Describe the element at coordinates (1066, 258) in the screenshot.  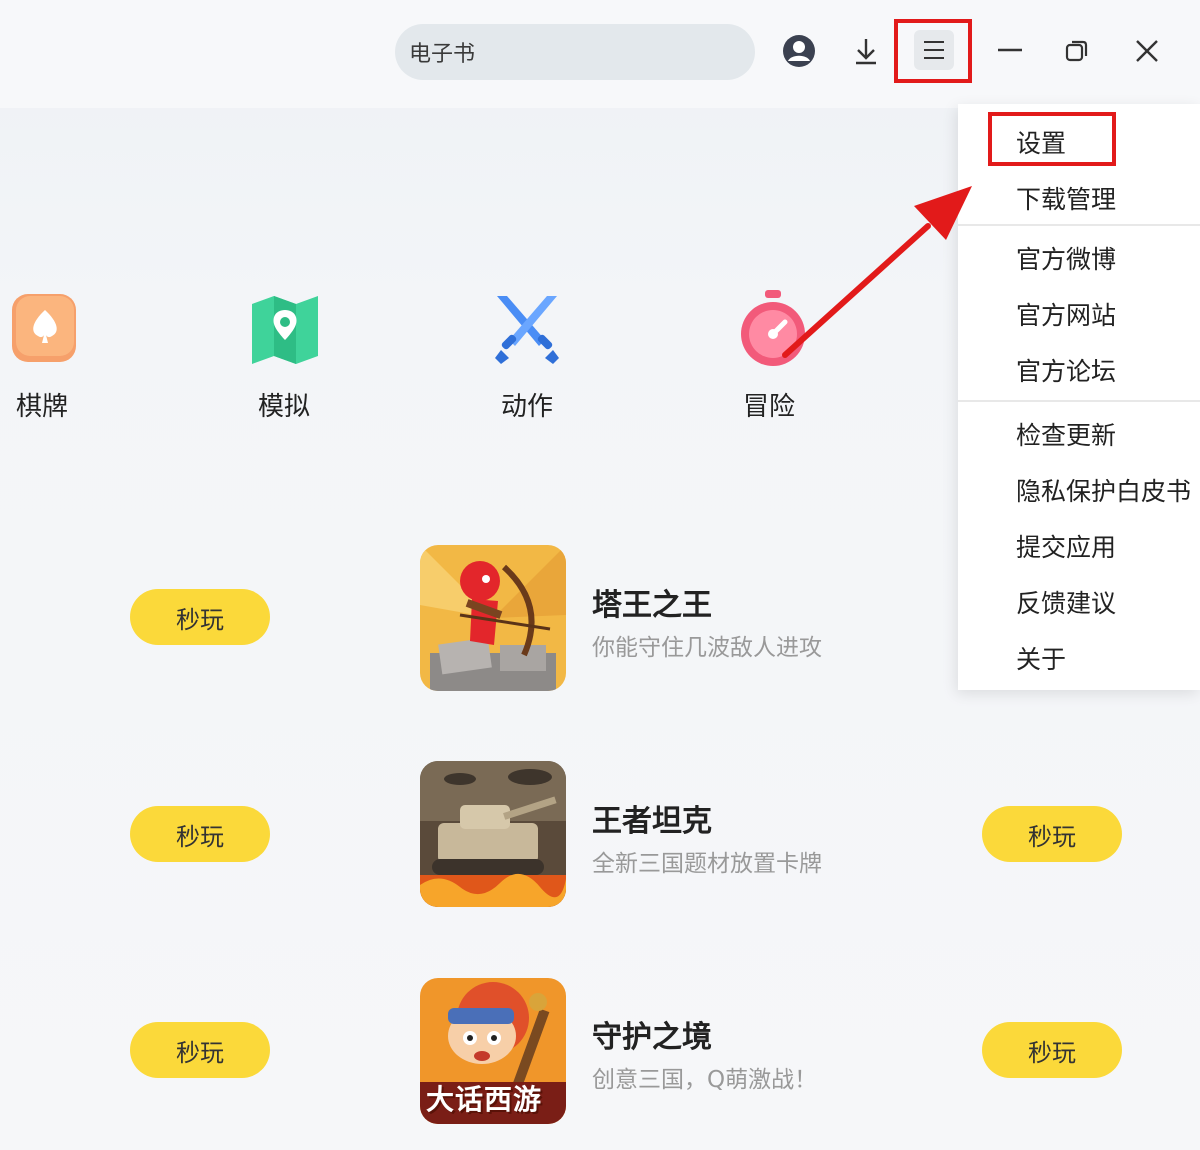
I see `menu-item-official-weibo: 官方微博` at that location.